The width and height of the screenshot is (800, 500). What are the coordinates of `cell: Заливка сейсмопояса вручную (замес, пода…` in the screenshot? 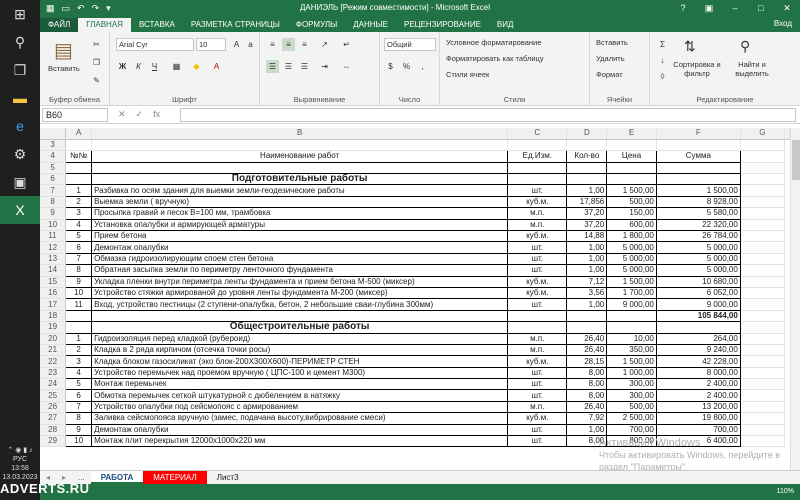 It's located at (300, 418).